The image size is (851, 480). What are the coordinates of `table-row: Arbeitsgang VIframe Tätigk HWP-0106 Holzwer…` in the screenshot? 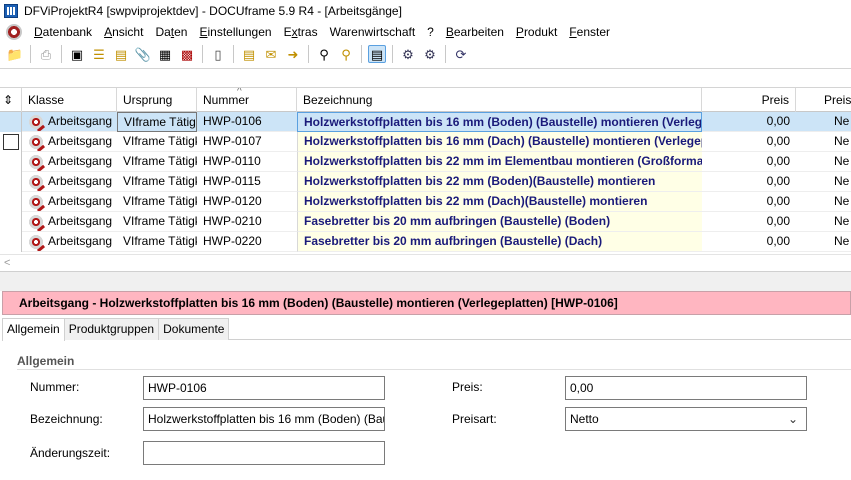 It's located at (425, 122).